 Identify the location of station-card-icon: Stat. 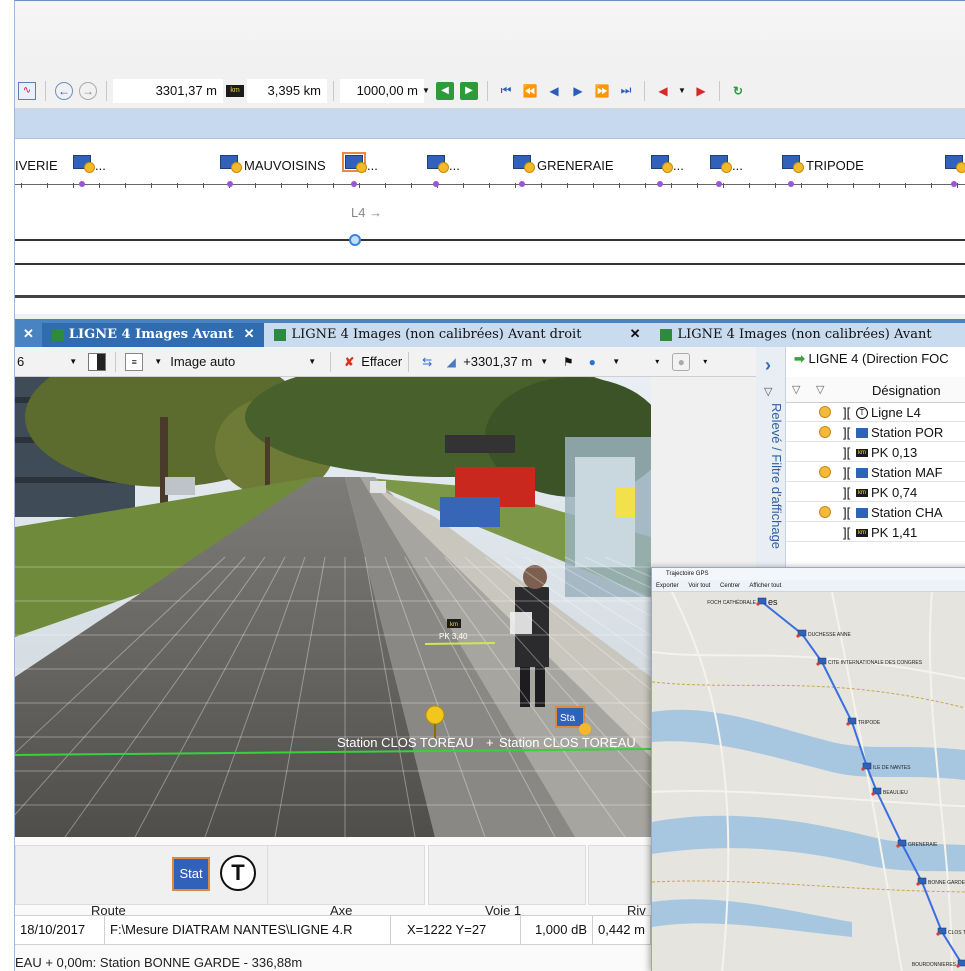
(191, 874).